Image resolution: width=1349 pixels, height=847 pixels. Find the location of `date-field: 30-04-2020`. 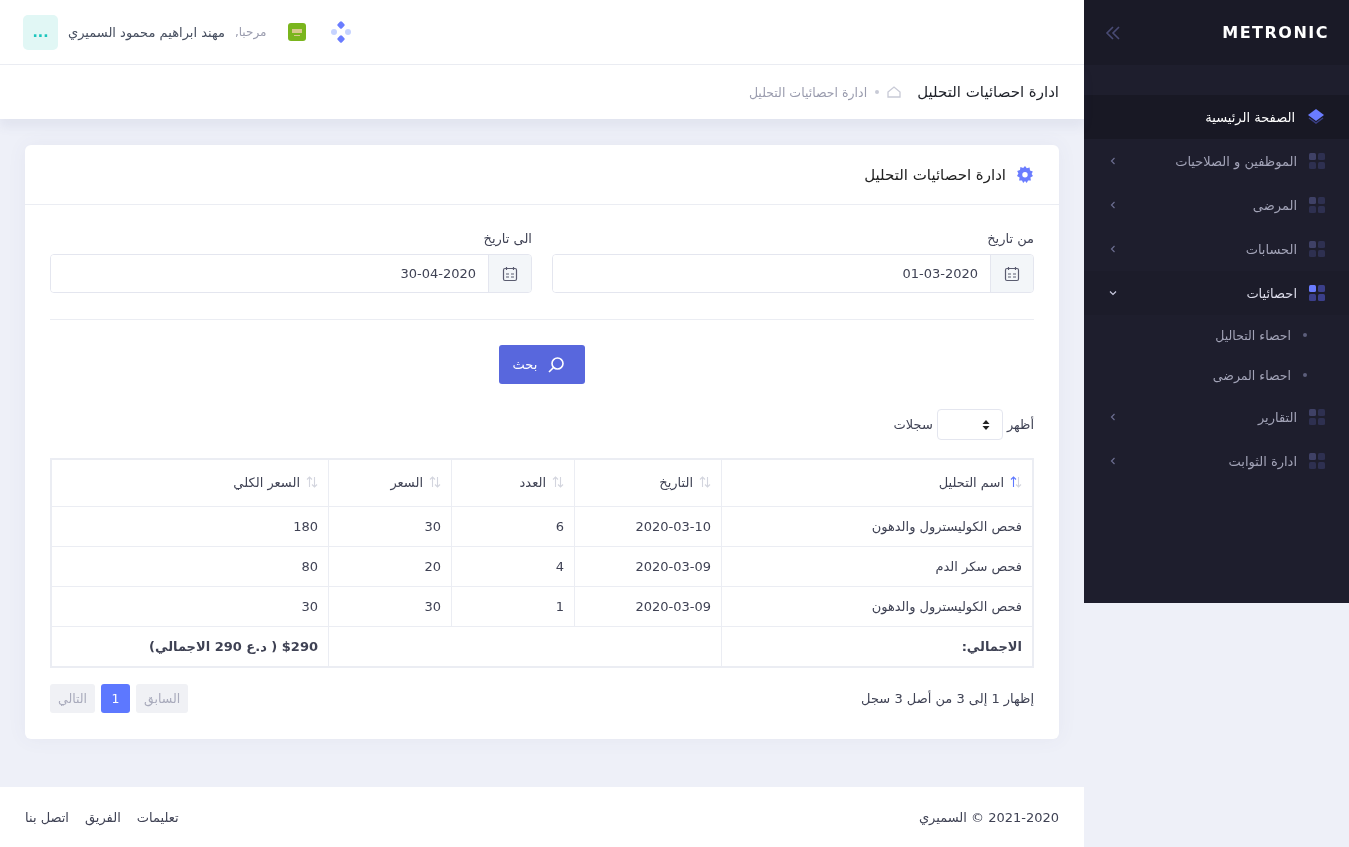

date-field: 30-04-2020 is located at coordinates (291, 273).